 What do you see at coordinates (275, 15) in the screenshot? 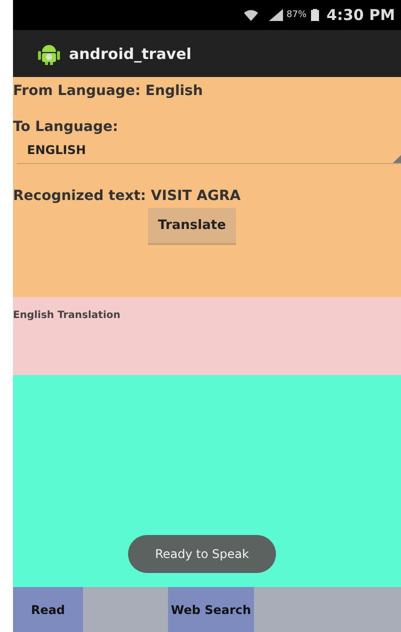
I see `signal-icon` at bounding box center [275, 15].